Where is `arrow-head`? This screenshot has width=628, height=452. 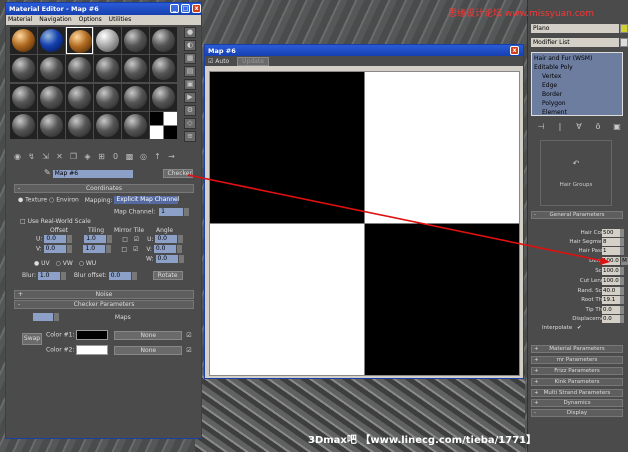
arrow-head is located at coordinates (605, 261).